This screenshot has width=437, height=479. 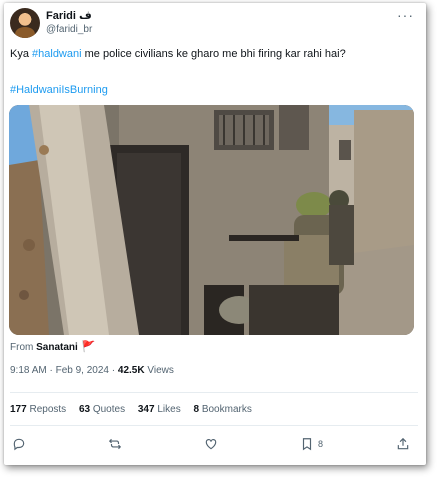 I want to click on action-bar: 8, so click(x=215, y=446).